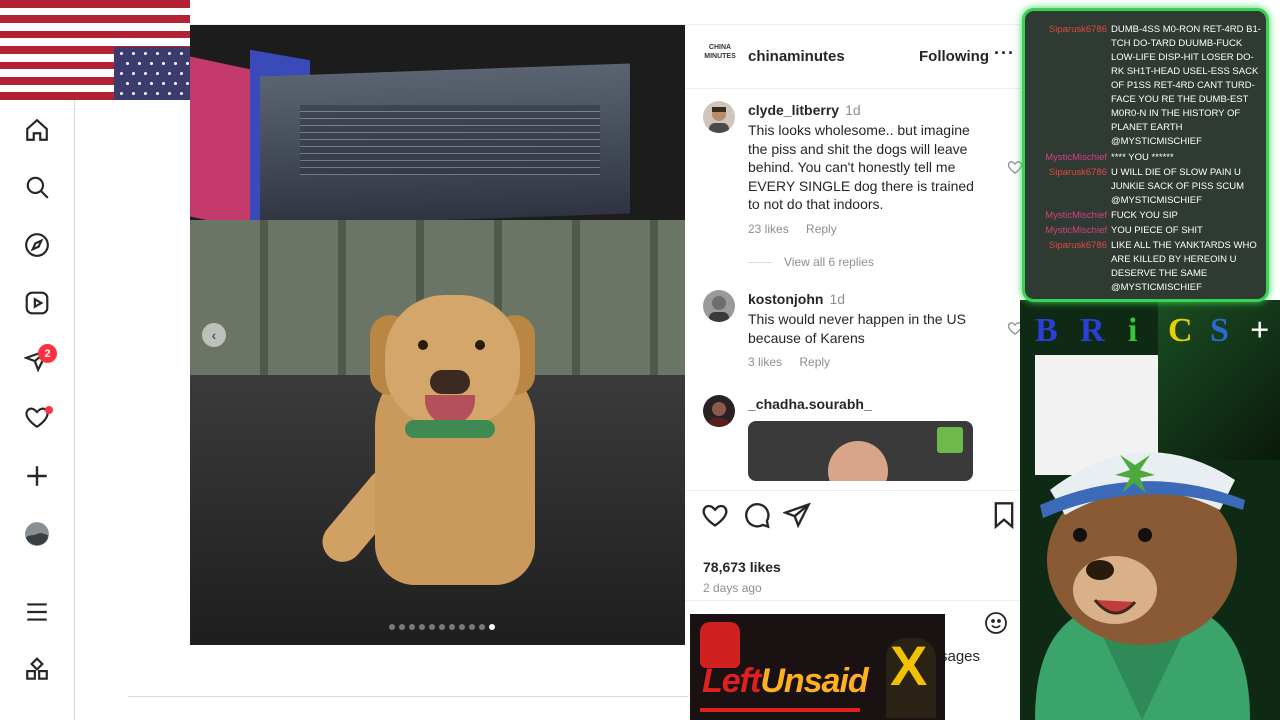 Image resolution: width=1280 pixels, height=720 pixels. What do you see at coordinates (1046, 330) in the screenshot?
I see `sponsor-letter: B` at bounding box center [1046, 330].